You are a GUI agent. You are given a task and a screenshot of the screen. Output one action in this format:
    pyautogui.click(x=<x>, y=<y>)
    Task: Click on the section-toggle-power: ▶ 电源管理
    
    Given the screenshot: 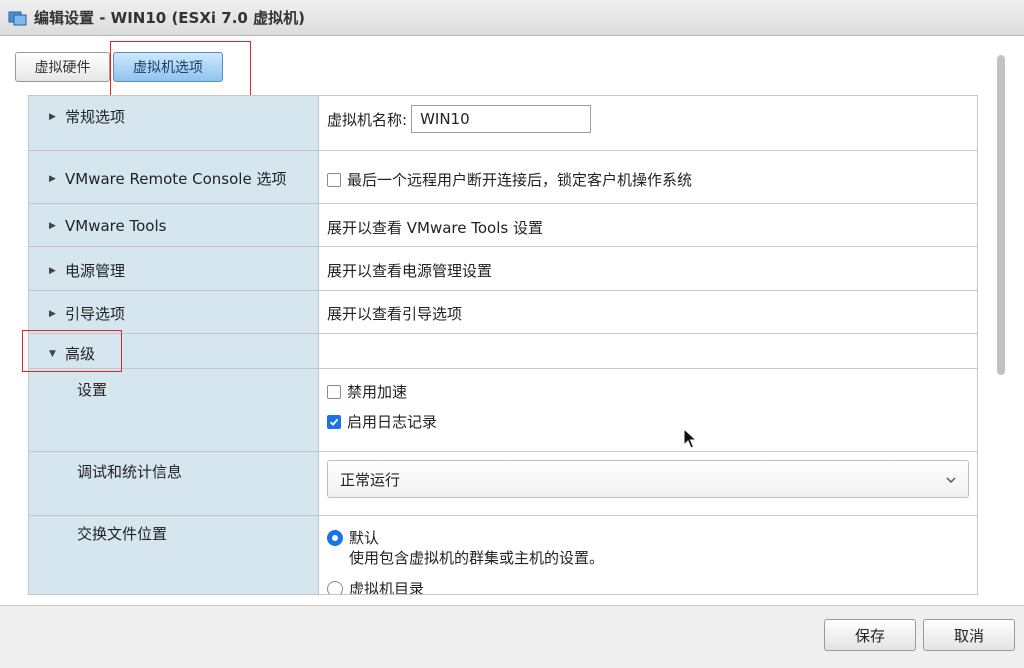 What is the action you would take?
    pyautogui.click(x=87, y=270)
    